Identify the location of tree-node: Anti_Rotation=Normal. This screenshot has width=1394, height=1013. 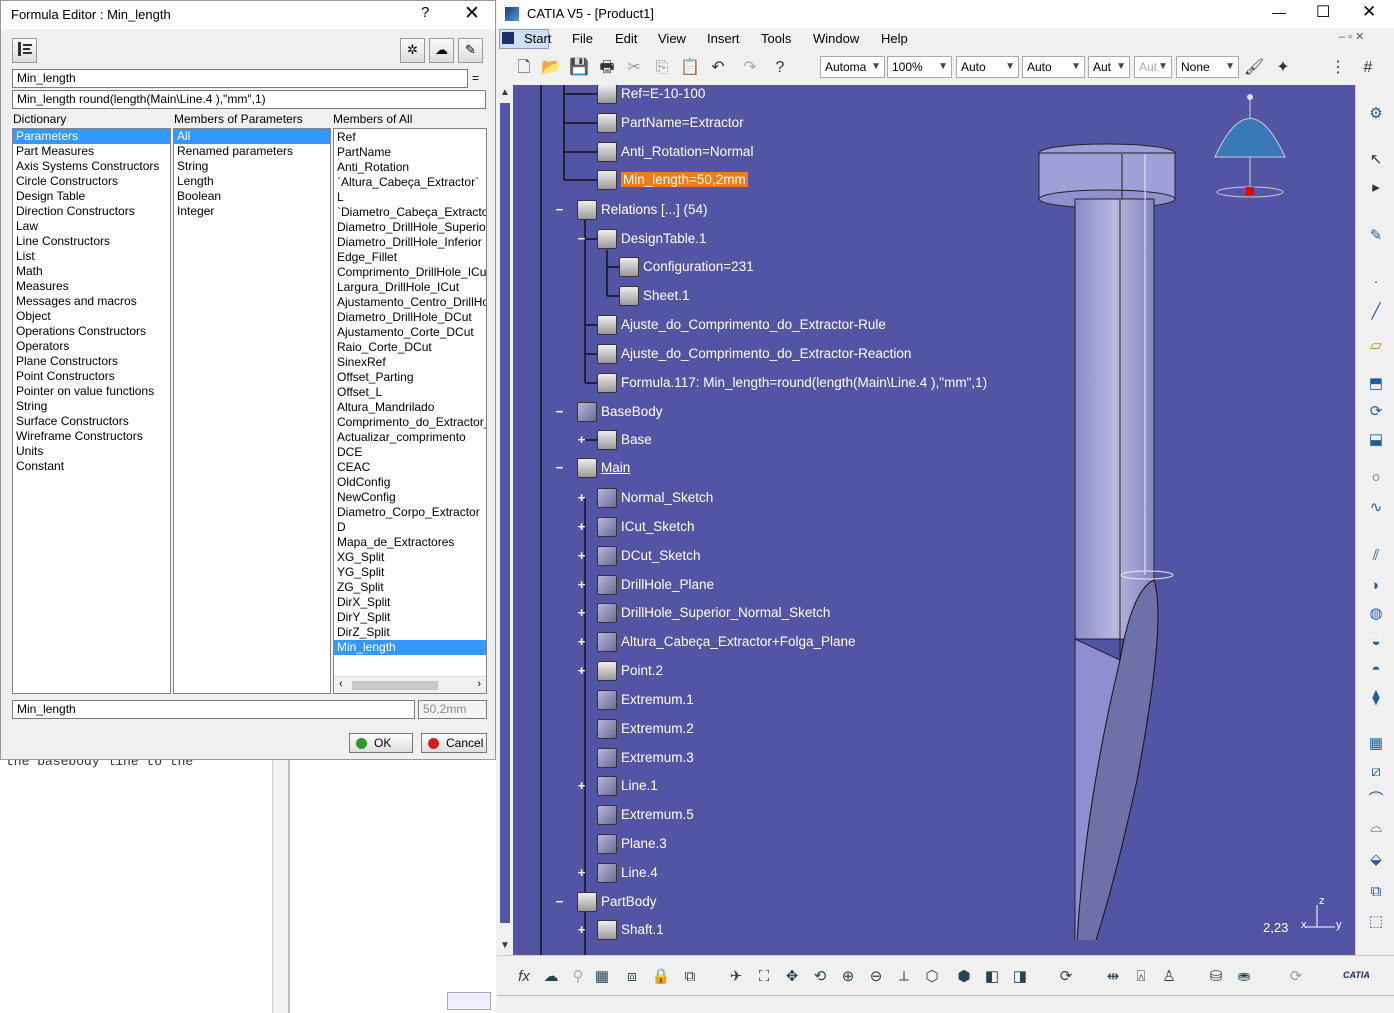
(675, 152).